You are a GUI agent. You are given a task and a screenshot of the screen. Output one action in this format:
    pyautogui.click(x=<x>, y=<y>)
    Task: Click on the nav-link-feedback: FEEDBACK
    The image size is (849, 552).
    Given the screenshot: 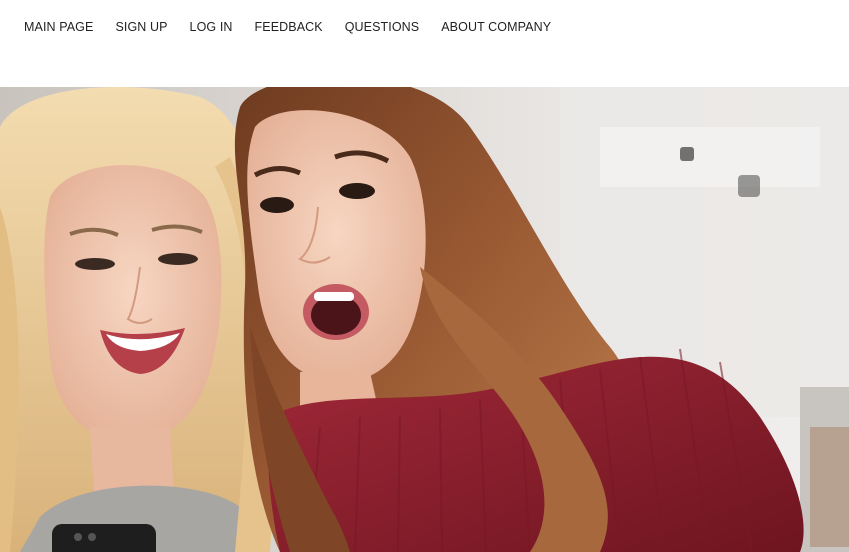 What is the action you would take?
    pyautogui.click(x=289, y=27)
    